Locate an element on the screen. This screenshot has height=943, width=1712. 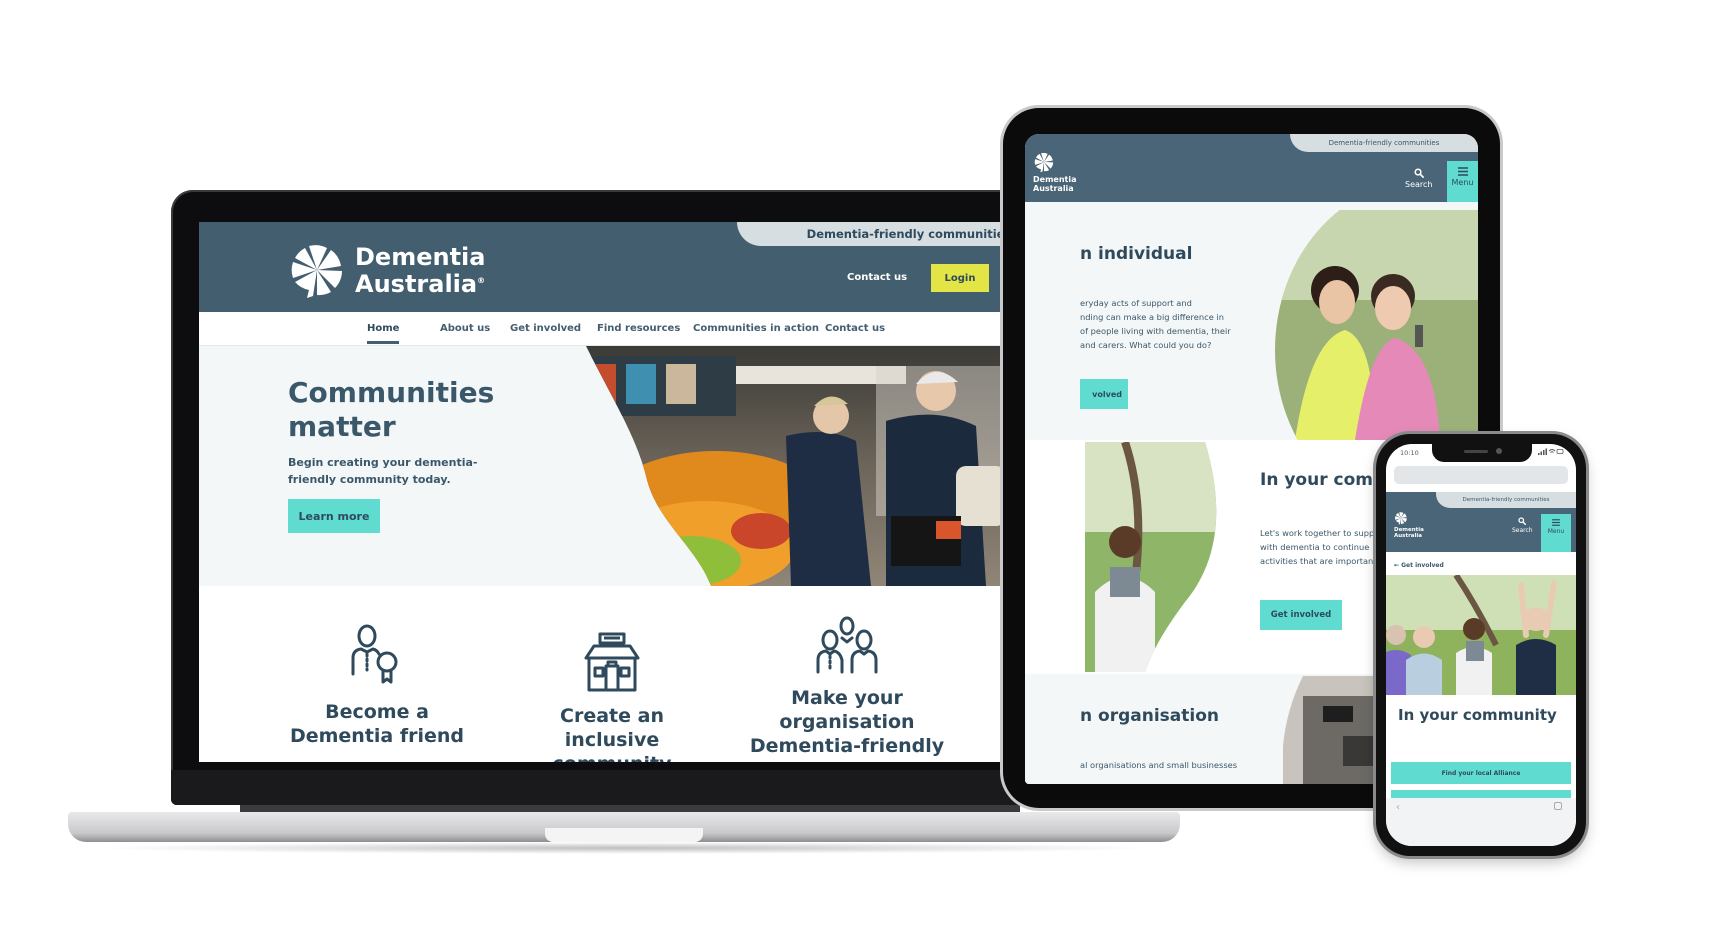
phone-menu-button: Menu is located at coordinates (1556, 533).